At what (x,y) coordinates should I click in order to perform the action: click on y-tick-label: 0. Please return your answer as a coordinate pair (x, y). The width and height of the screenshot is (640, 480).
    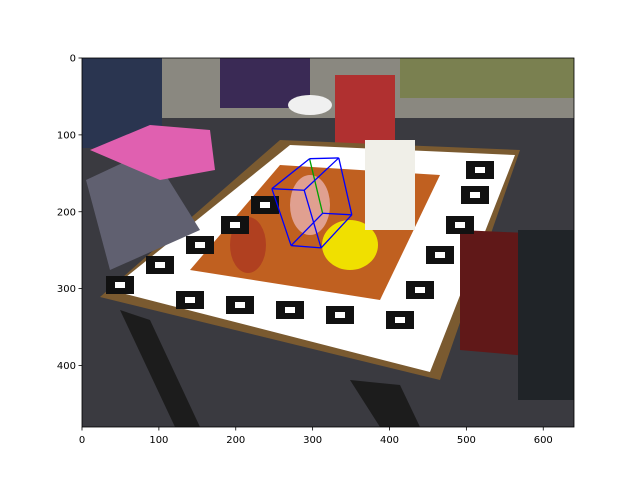
    Looking at the image, I should click on (73, 59).